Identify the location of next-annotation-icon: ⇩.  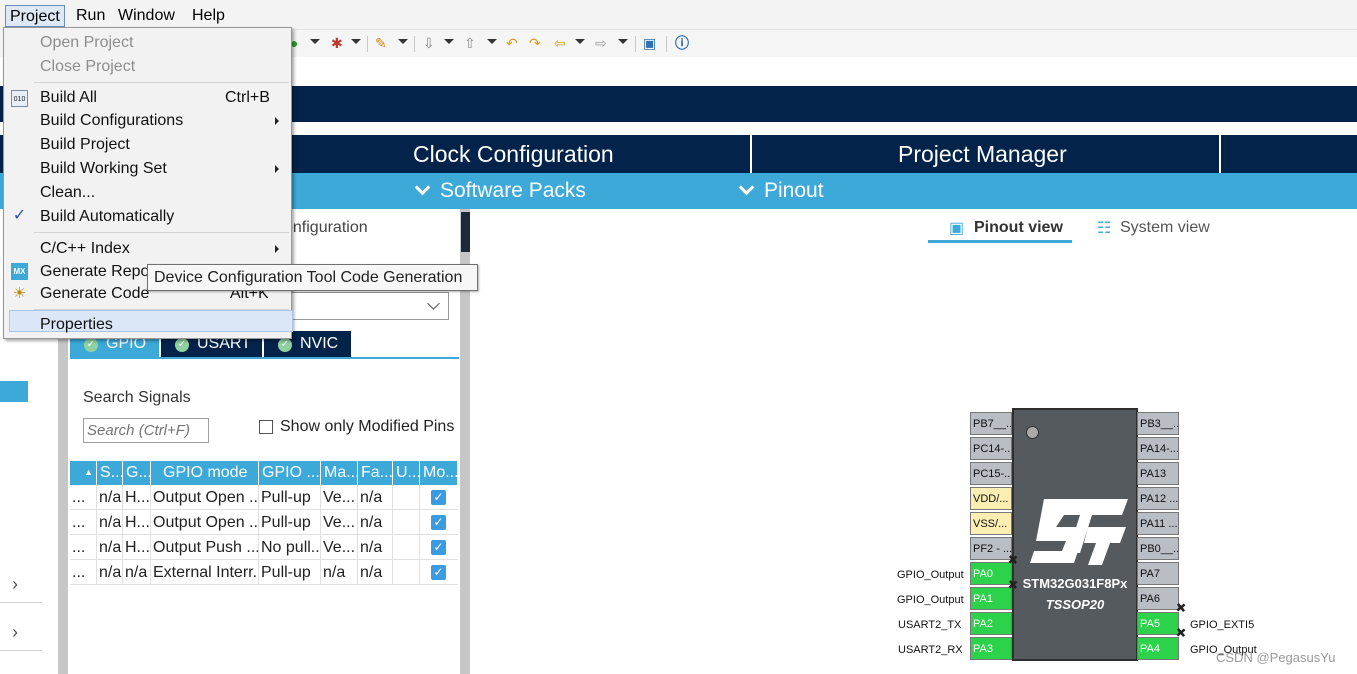
(429, 43).